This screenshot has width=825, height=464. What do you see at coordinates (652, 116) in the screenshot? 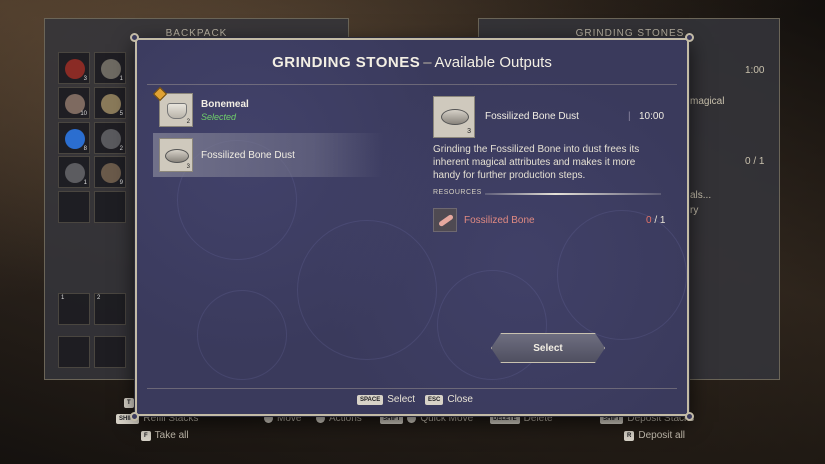
I see `craft-time: 10:00` at bounding box center [652, 116].